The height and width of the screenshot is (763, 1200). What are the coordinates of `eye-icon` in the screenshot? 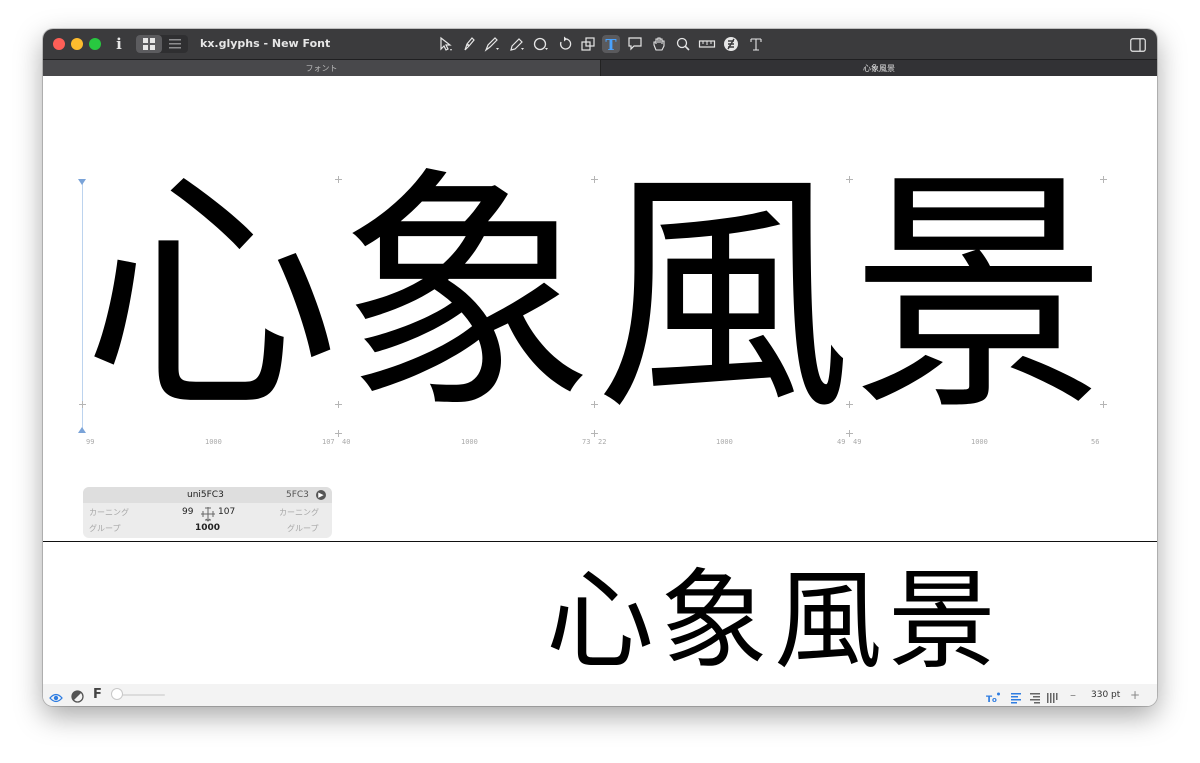 It's located at (56, 696).